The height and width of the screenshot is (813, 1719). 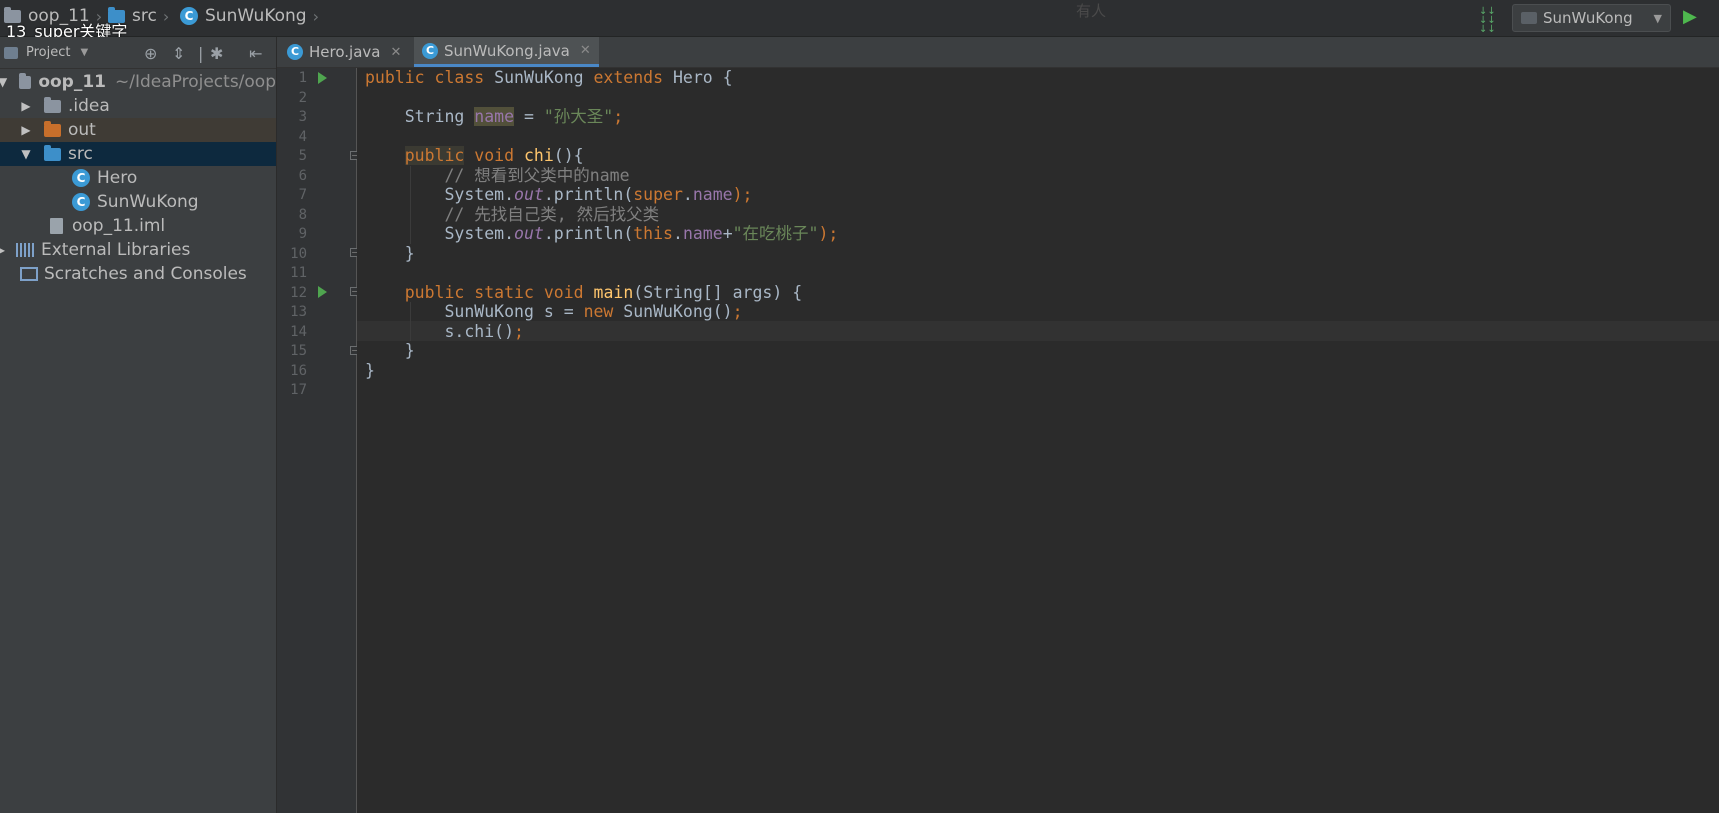 What do you see at coordinates (298, 253) in the screenshot?
I see `line-number: 10` at bounding box center [298, 253].